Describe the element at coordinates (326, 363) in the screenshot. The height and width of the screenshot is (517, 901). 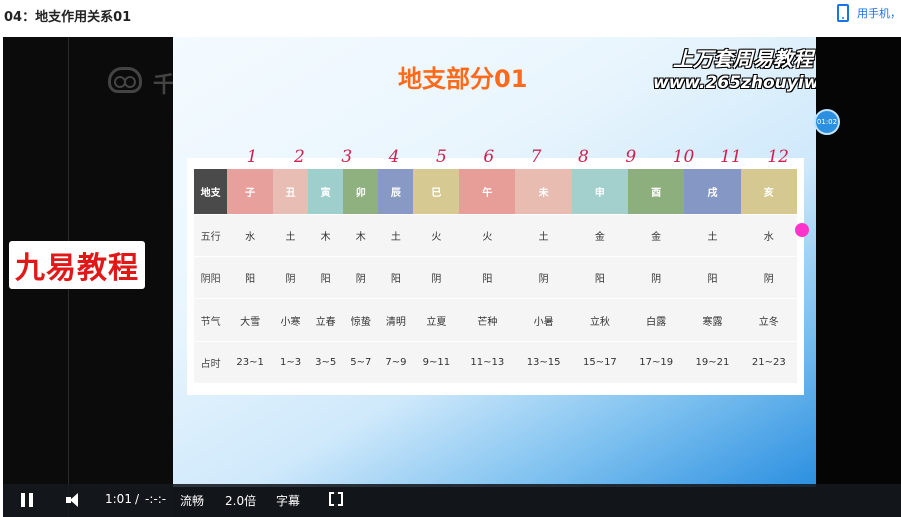
I see `table-cell: 3~5` at that location.